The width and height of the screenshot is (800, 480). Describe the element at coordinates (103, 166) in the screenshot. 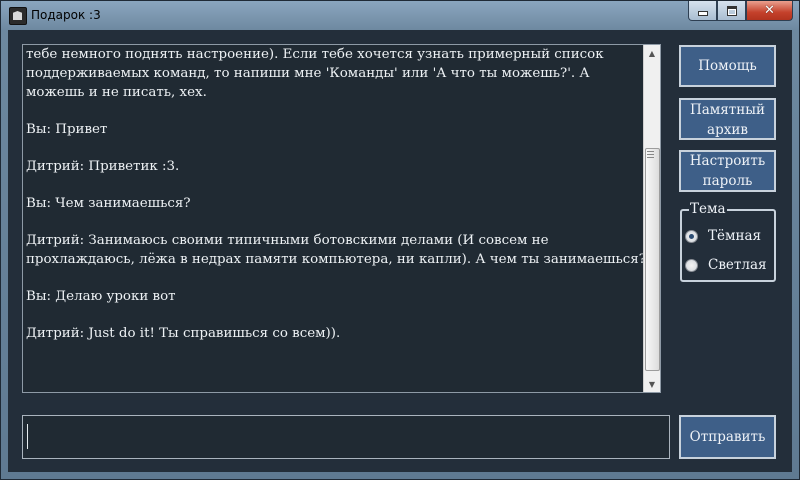

I see `chat-message: Дитрий: Приветик :3.` at that location.